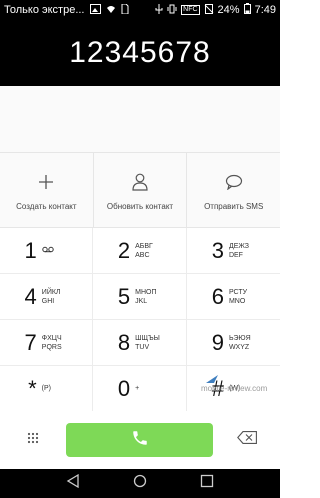  I want to click on key-digit: 2, so click(124, 250).